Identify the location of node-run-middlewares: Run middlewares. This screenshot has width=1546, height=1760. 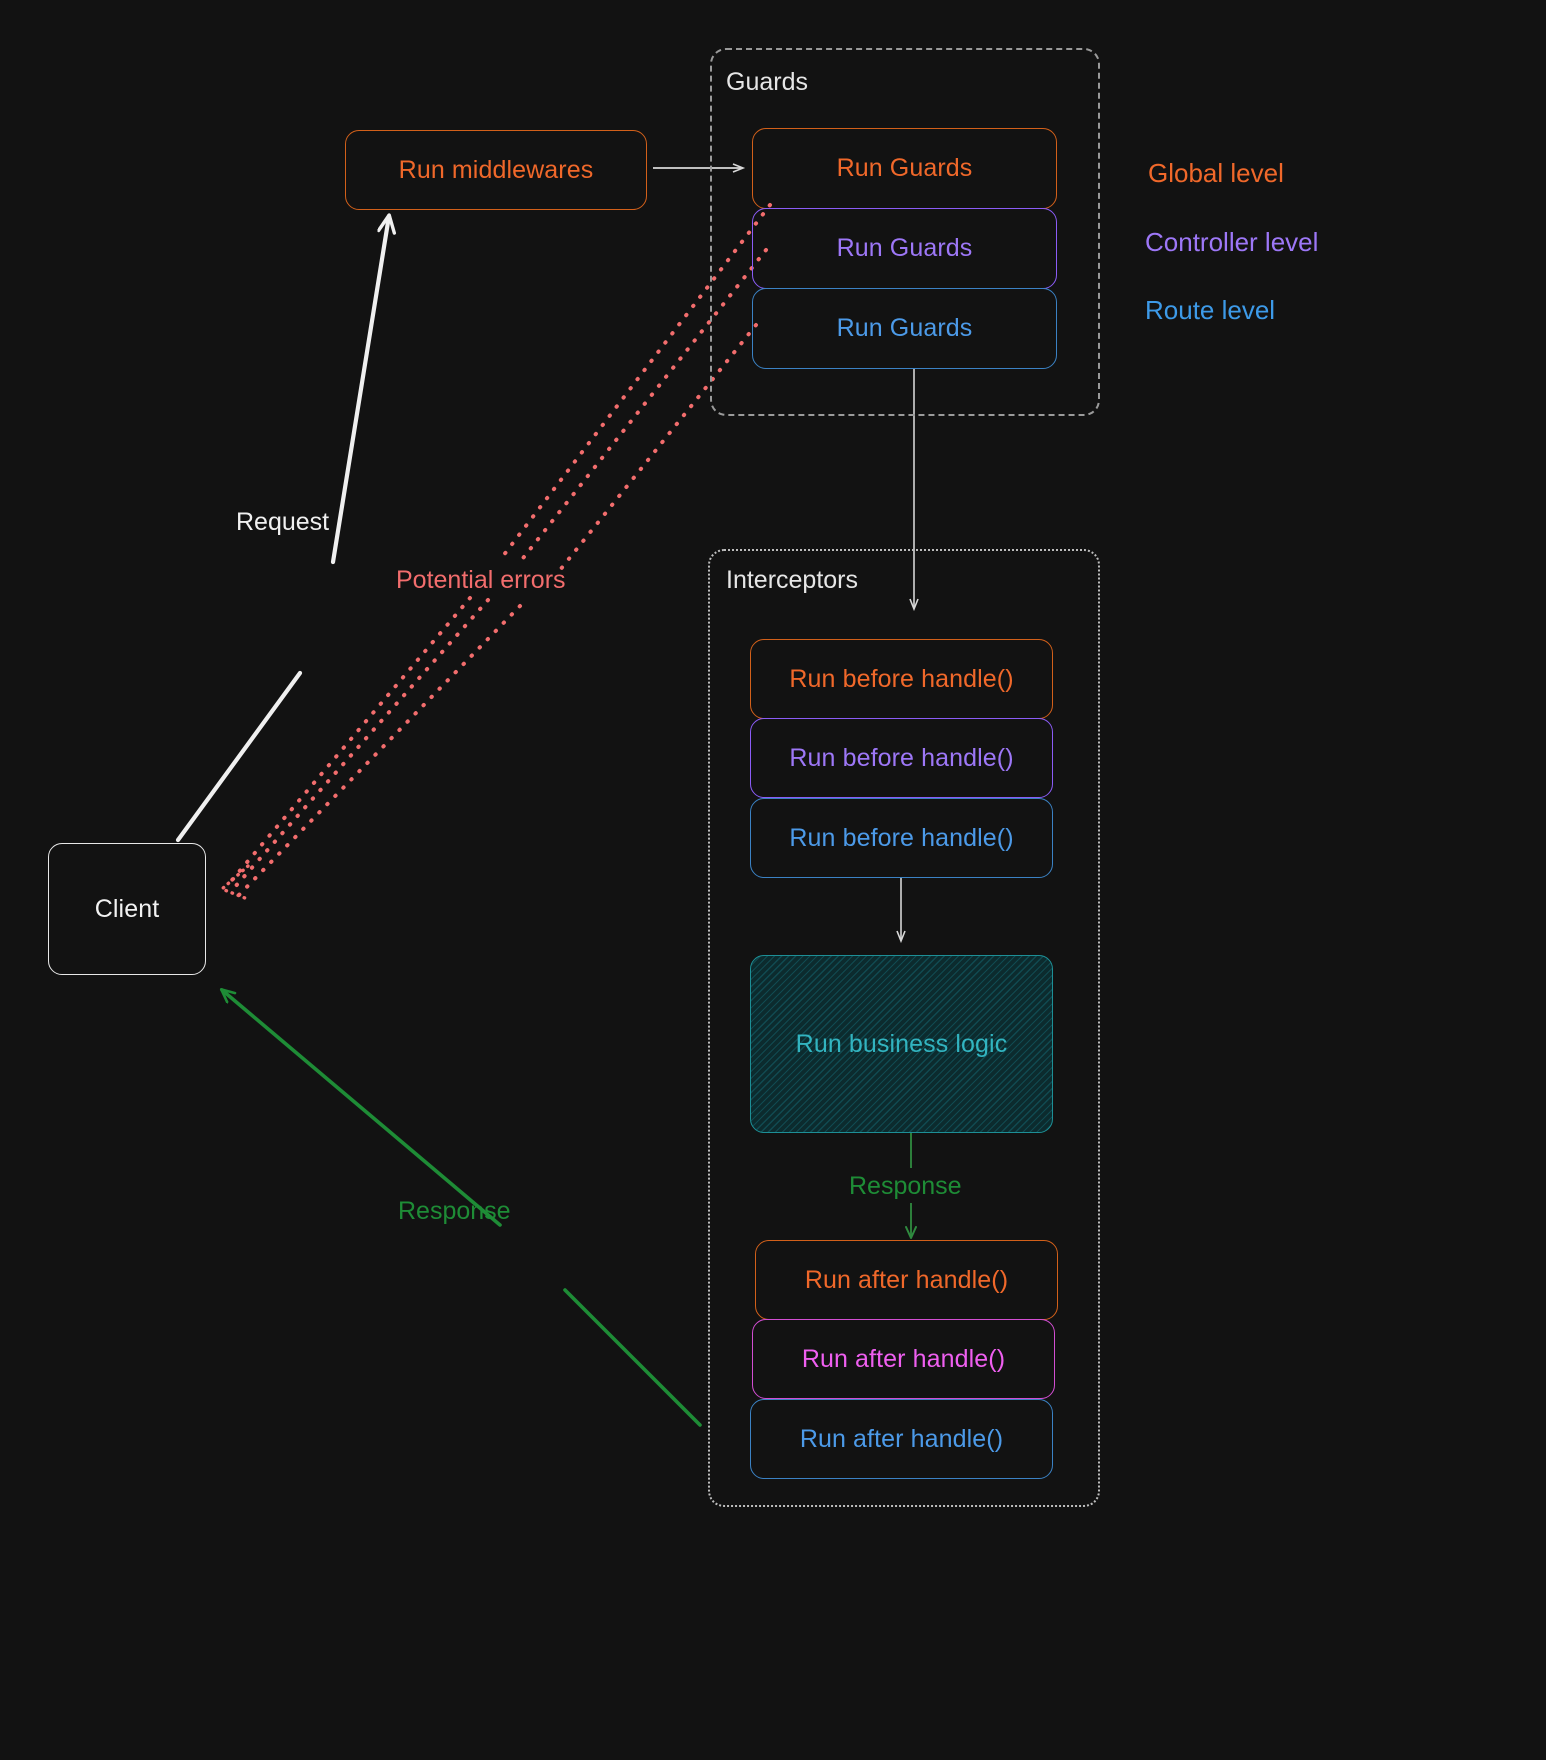
(496, 170).